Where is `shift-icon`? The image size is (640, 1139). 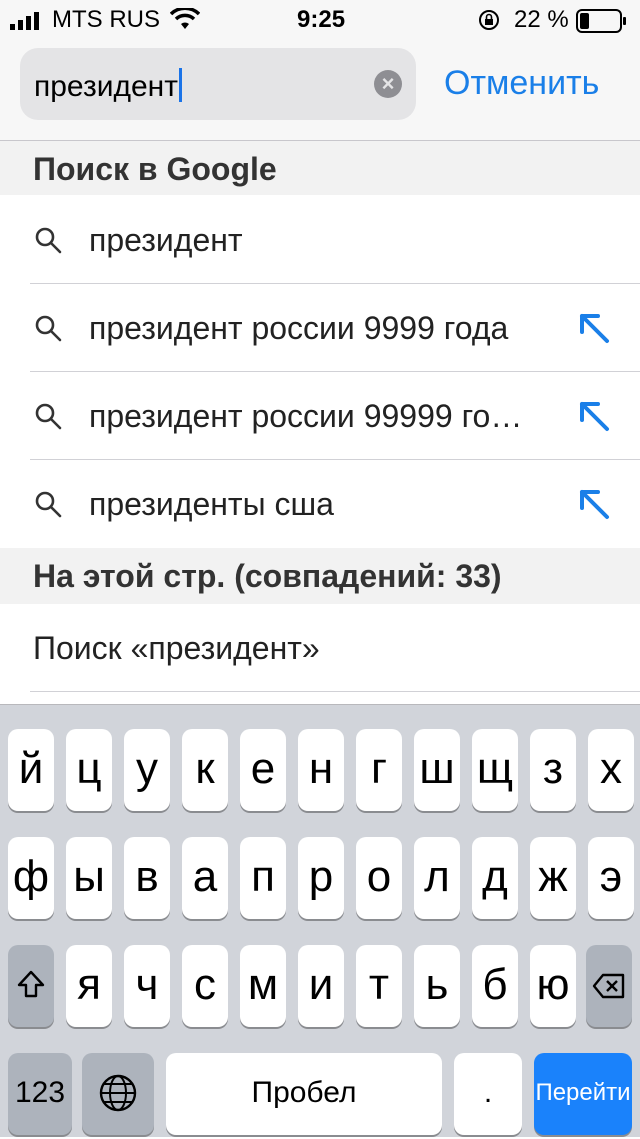 shift-icon is located at coordinates (31, 984).